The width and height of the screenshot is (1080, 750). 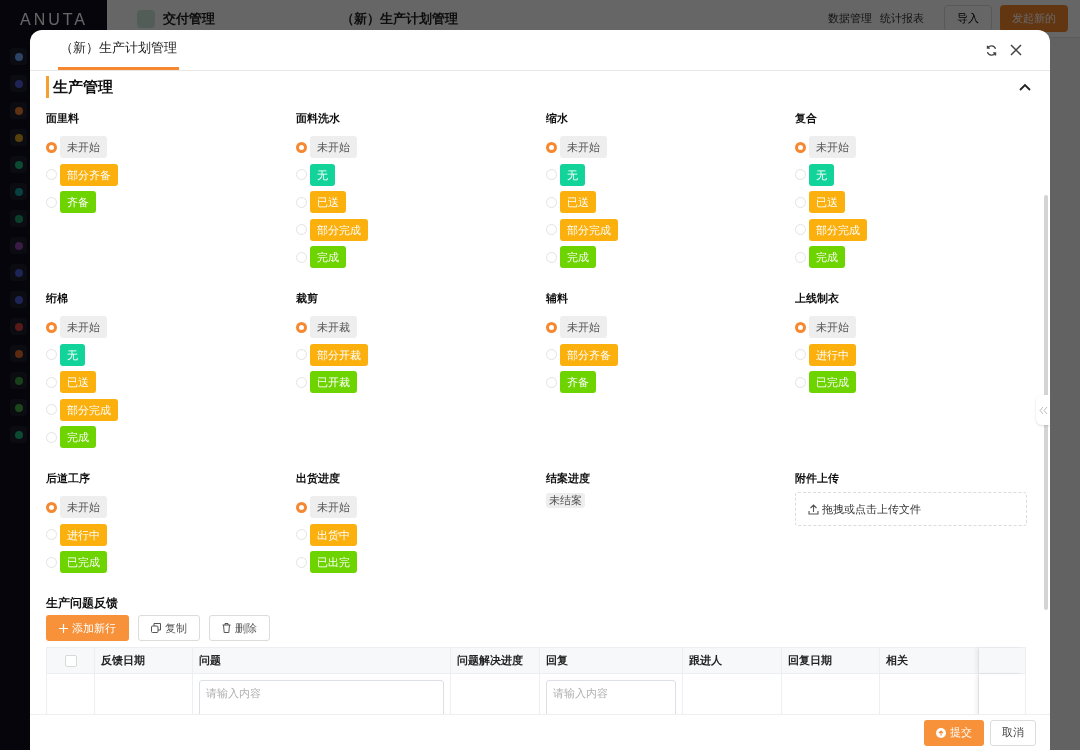 What do you see at coordinates (63, 628) in the screenshot?
I see `plus-icon` at bounding box center [63, 628].